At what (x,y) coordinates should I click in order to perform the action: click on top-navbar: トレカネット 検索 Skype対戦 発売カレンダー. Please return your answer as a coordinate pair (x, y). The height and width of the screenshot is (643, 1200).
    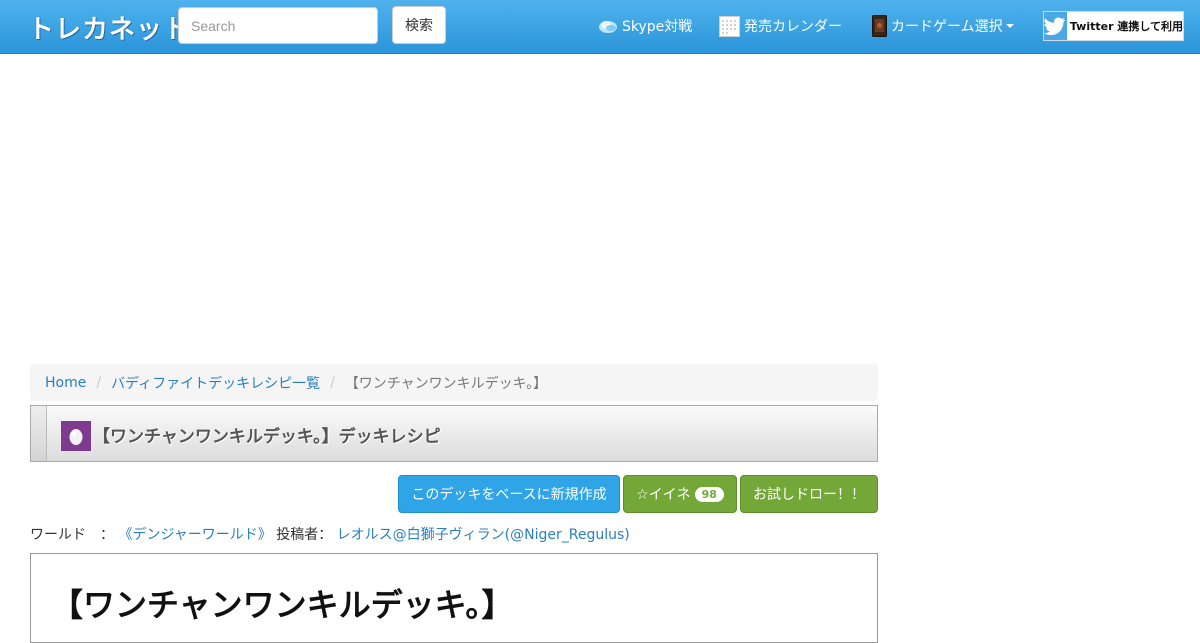
    Looking at the image, I should click on (600, 27).